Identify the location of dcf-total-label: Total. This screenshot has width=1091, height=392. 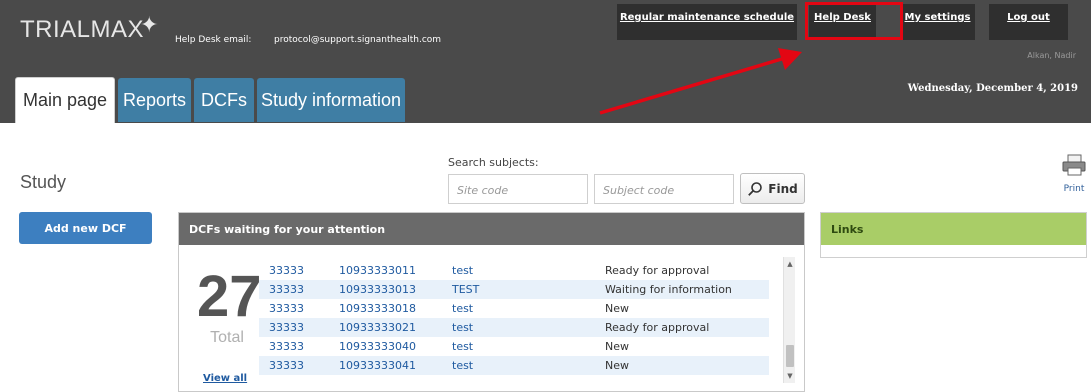
(227, 337).